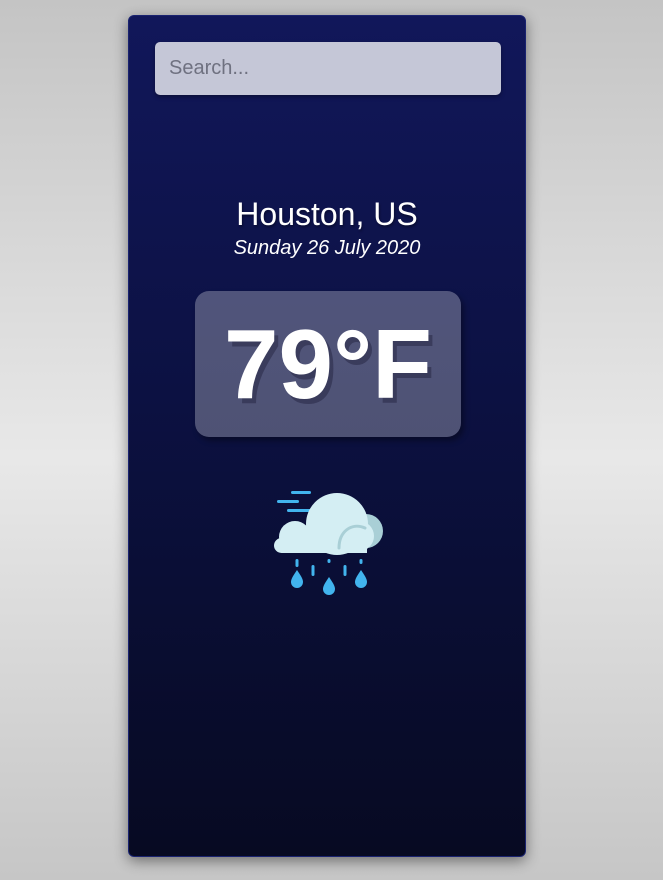 Image resolution: width=663 pixels, height=880 pixels. What do you see at coordinates (329, 542) in the screenshot?
I see `rain-cloud-icon` at bounding box center [329, 542].